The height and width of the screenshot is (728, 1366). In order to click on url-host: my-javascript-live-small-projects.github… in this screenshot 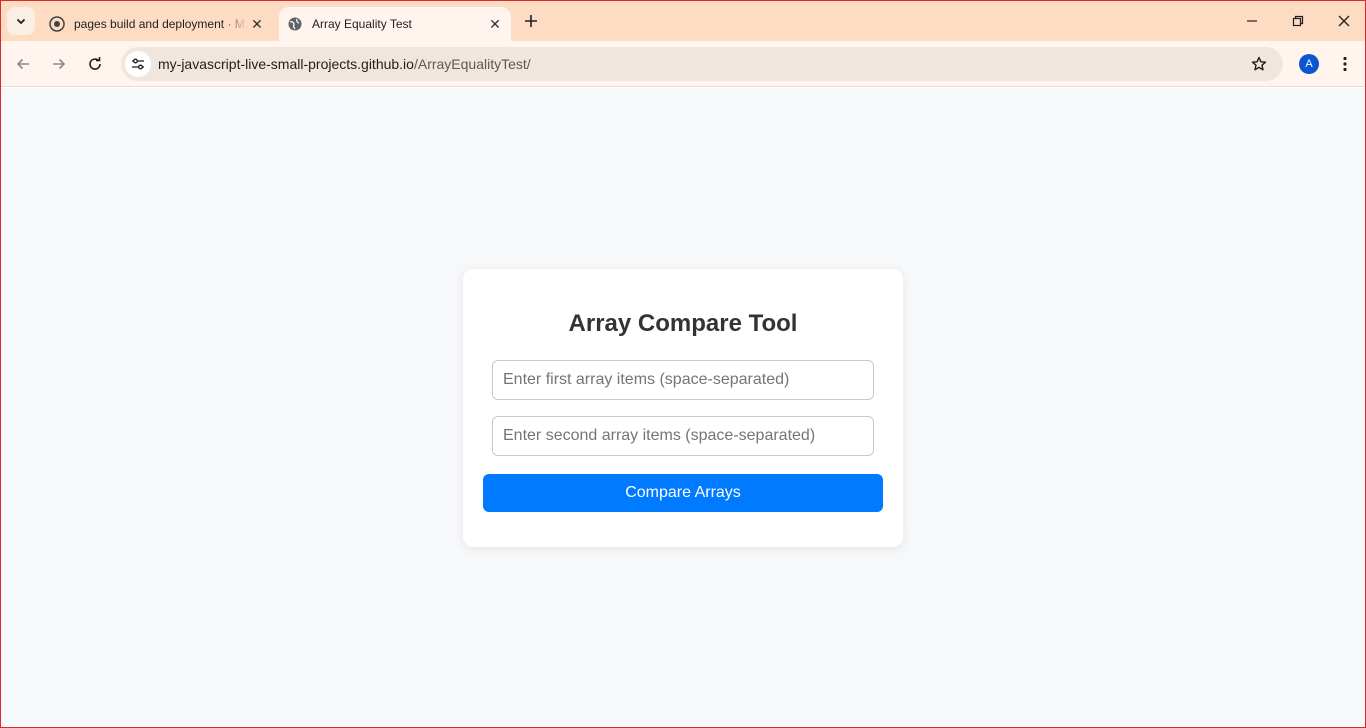, I will do `click(286, 64)`.